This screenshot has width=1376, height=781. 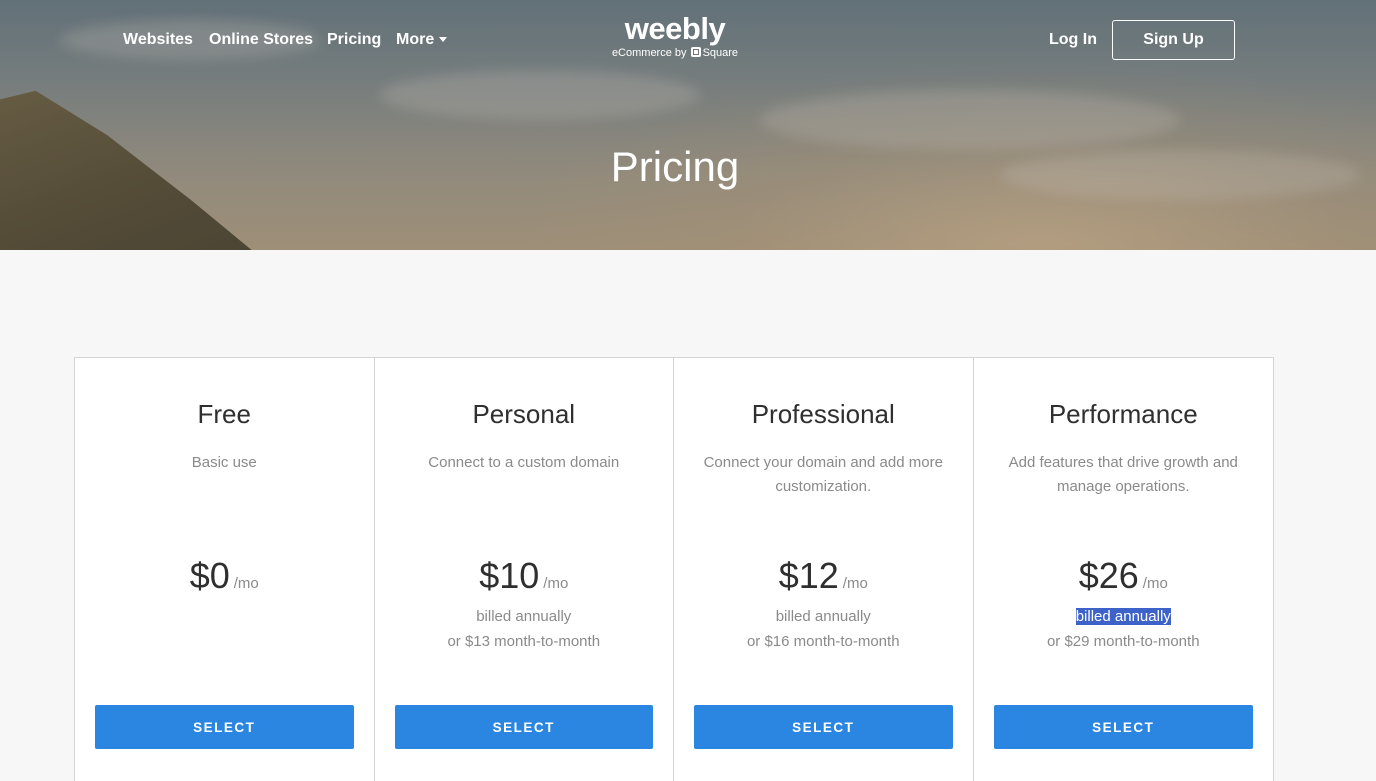 What do you see at coordinates (823, 414) in the screenshot?
I see `plan-name: Professional` at bounding box center [823, 414].